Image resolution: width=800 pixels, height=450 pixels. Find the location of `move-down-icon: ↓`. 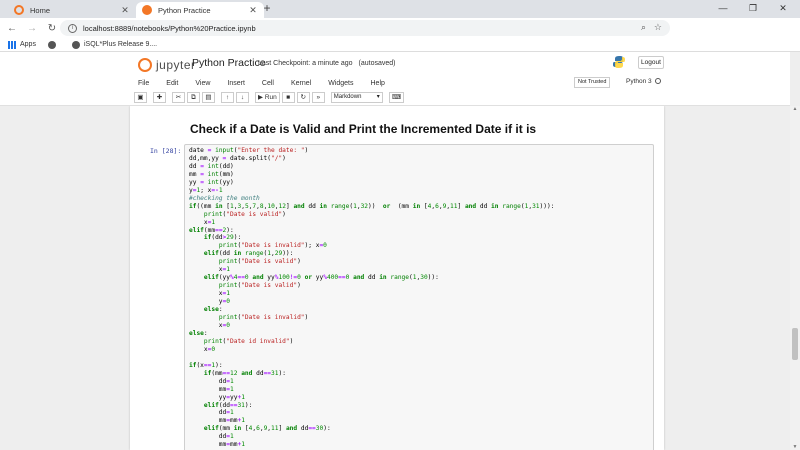

move-down-icon: ↓ is located at coordinates (242, 97).